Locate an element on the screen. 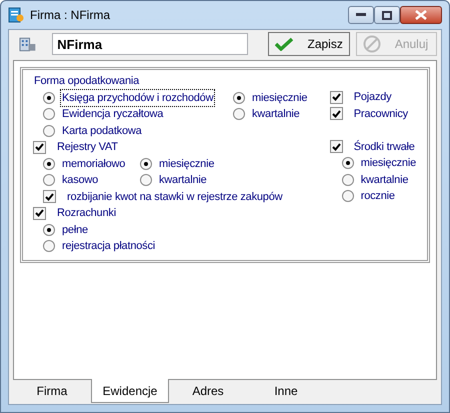 This screenshot has width=450, height=413. window-title: Firma : NFirma is located at coordinates (70, 15).